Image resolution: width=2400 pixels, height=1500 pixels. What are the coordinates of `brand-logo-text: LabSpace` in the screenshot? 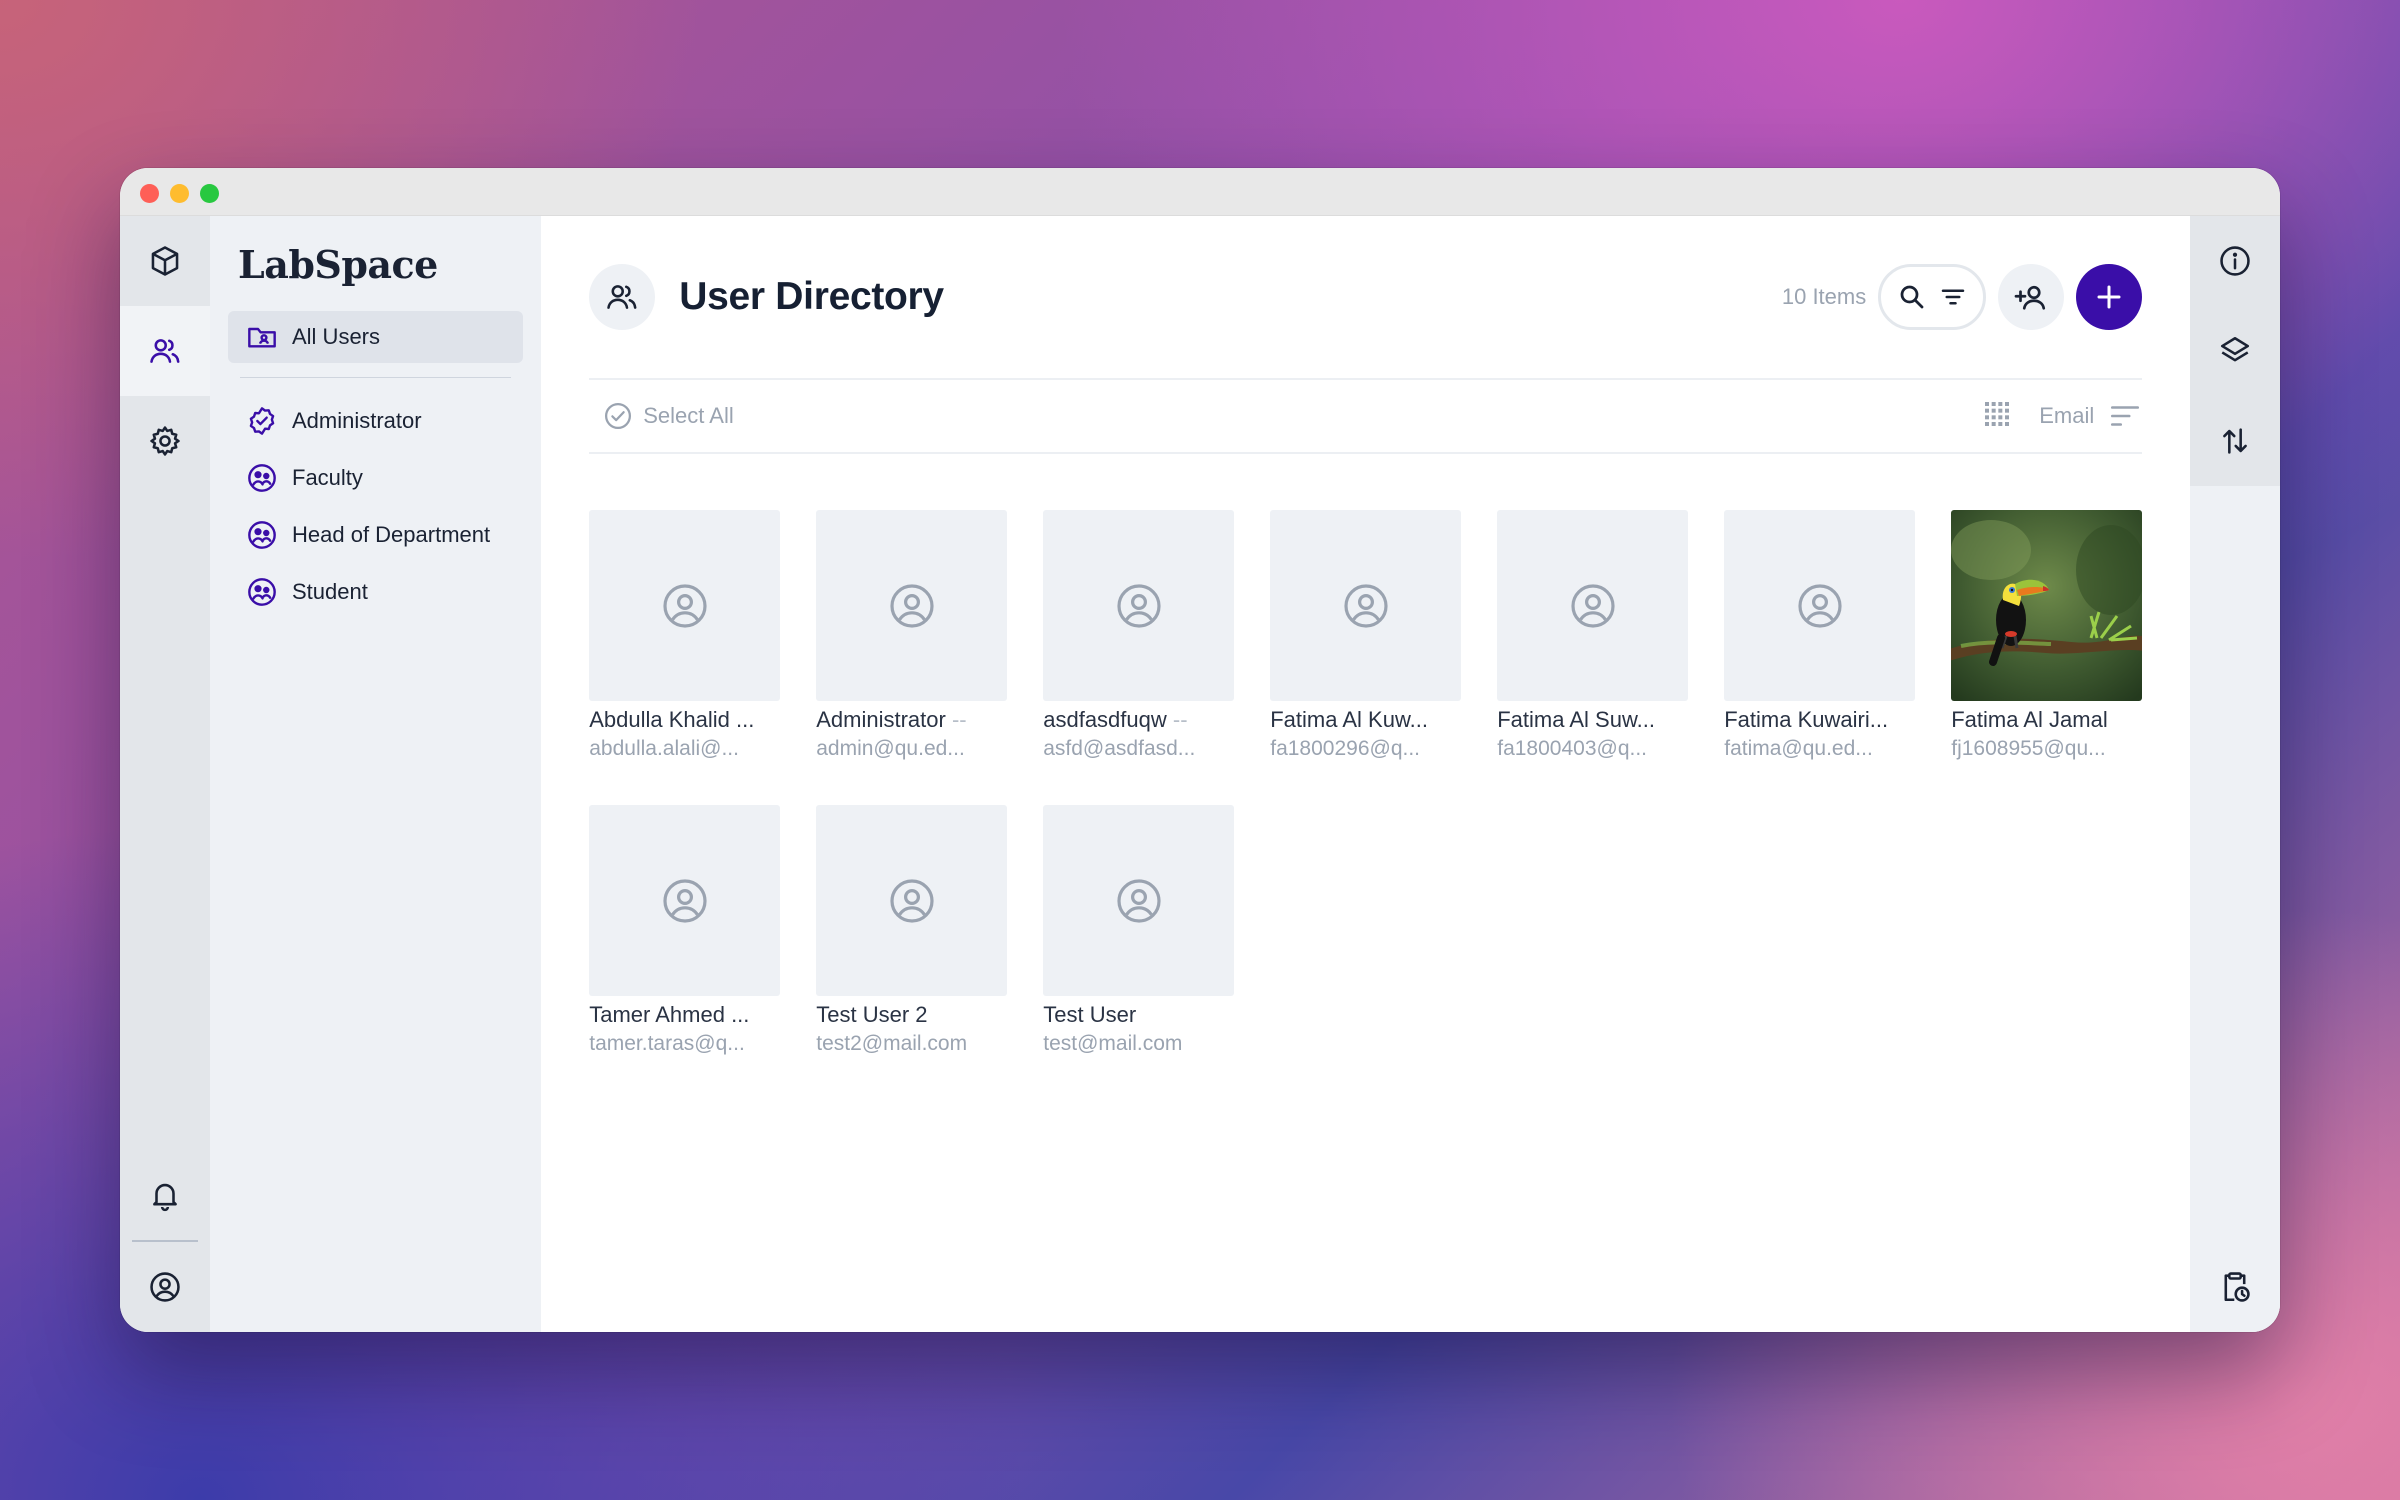 It's located at (338, 264).